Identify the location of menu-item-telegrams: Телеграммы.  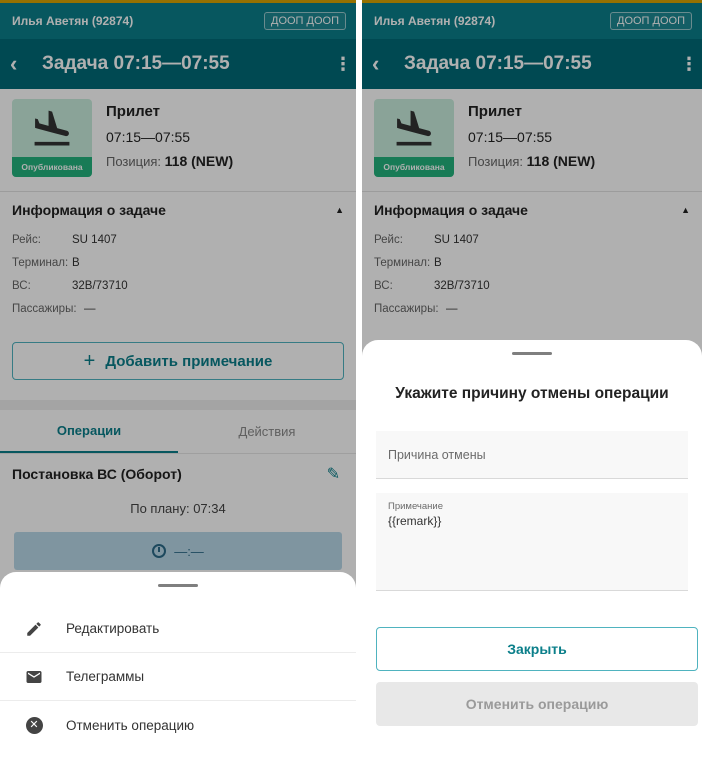
(178, 677).